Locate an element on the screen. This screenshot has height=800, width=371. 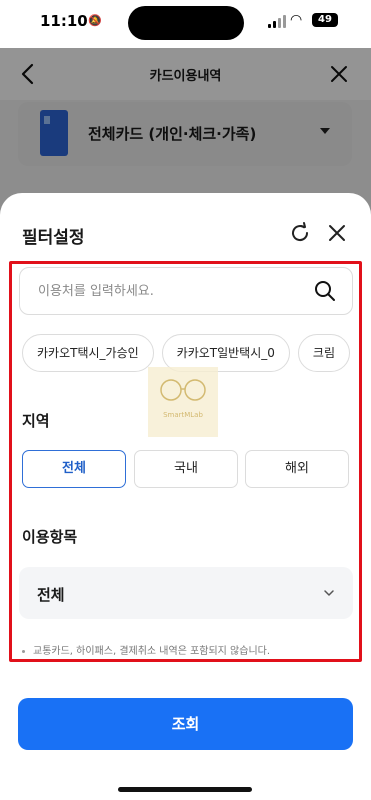
search-submit-button: 조회 is located at coordinates (185, 724).